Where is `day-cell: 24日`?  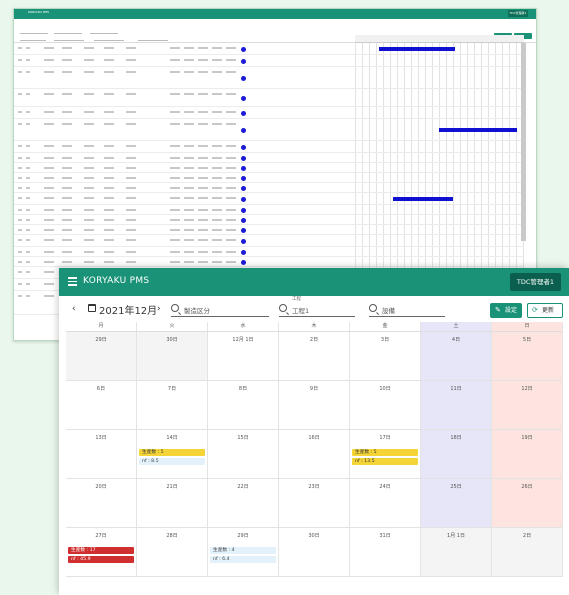 day-cell: 24日 is located at coordinates (385, 503).